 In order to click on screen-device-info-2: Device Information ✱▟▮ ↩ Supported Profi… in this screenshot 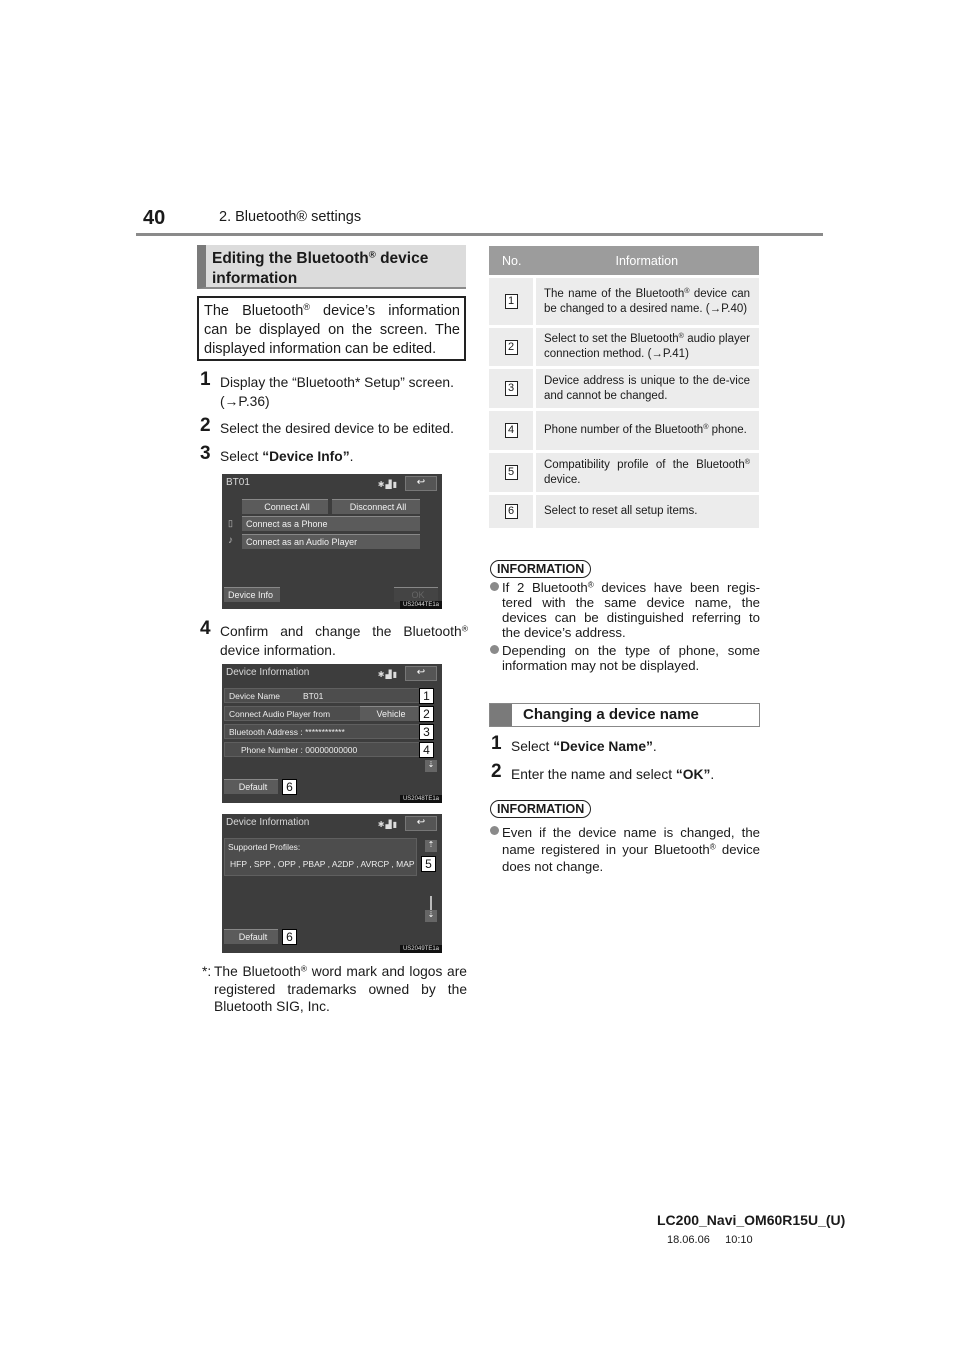, I will do `click(332, 883)`.